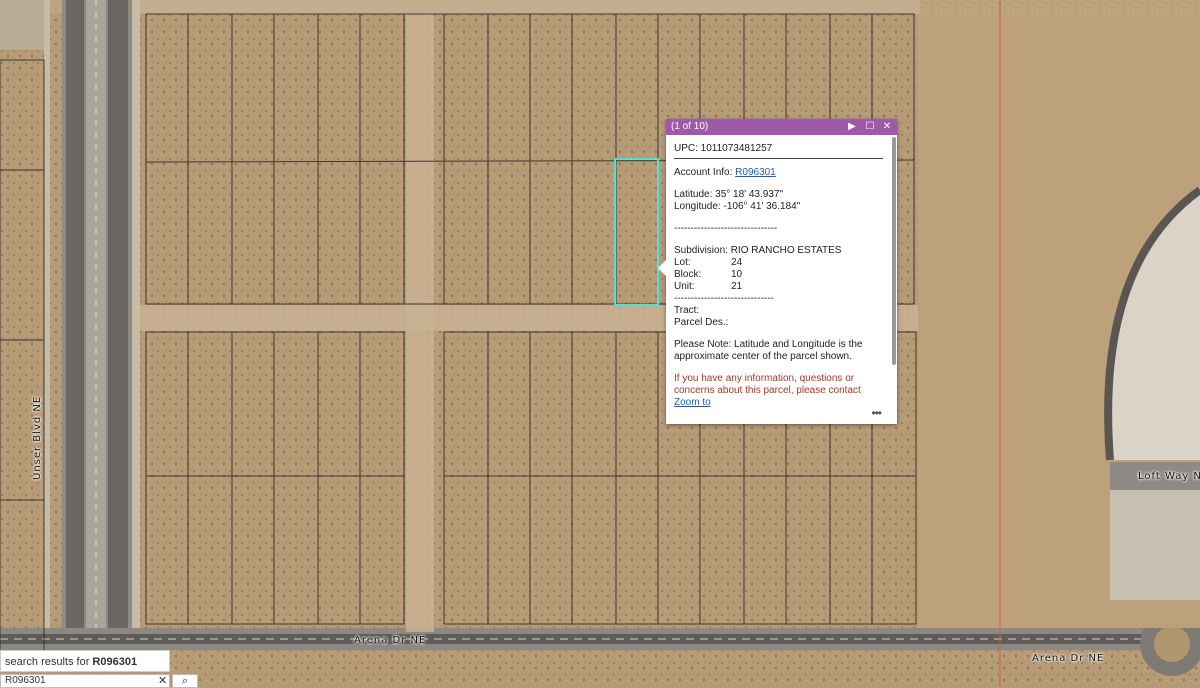 The width and height of the screenshot is (1200, 688). I want to click on popup-header: (1 of 10) ▶ ☐ ✕, so click(781, 127).